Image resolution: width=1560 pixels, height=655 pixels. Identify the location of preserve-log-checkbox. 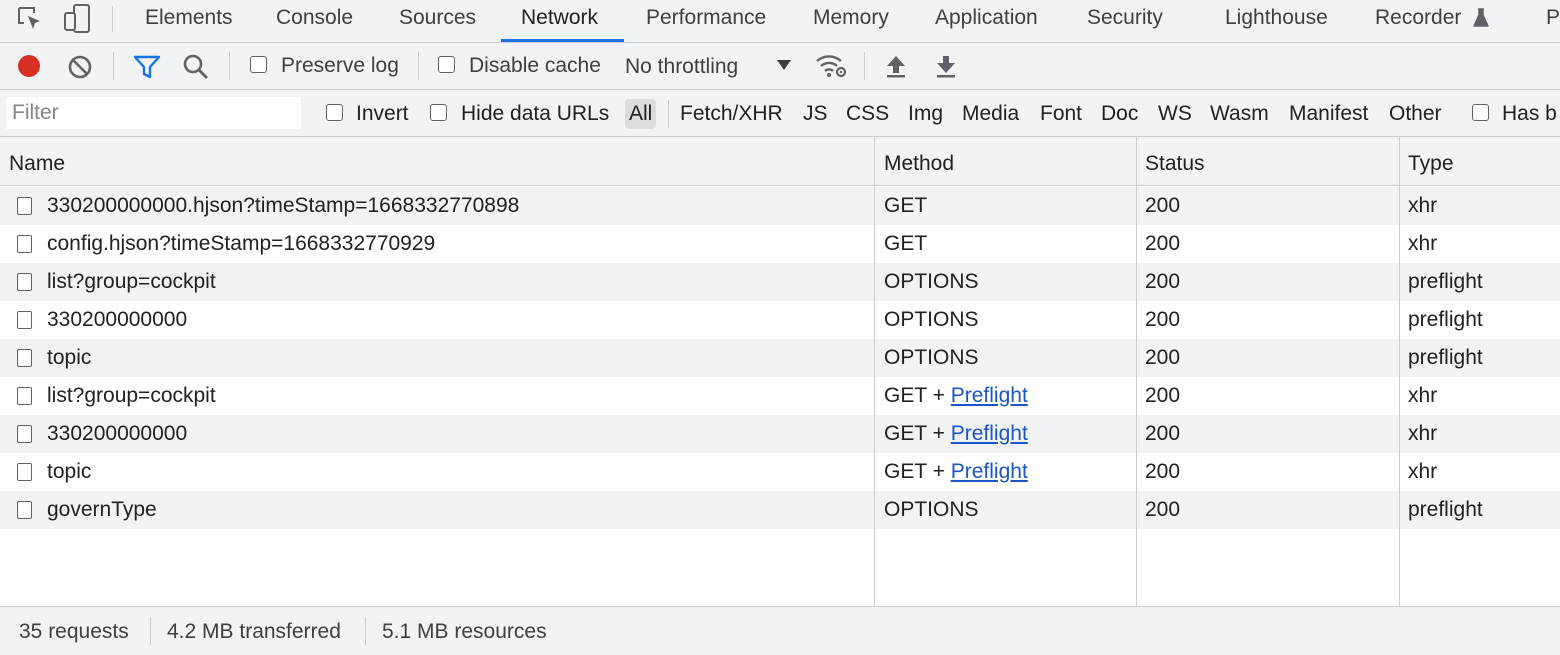
(258, 64).